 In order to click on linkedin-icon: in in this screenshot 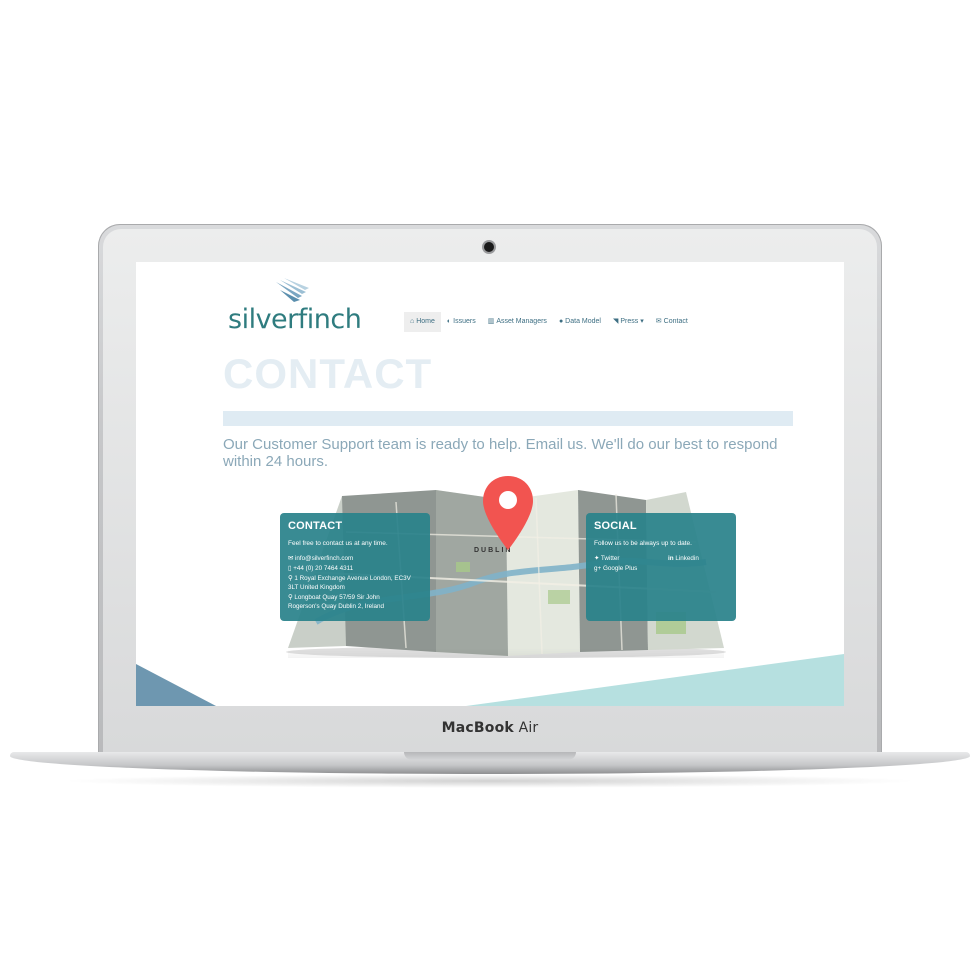, I will do `click(671, 558)`.